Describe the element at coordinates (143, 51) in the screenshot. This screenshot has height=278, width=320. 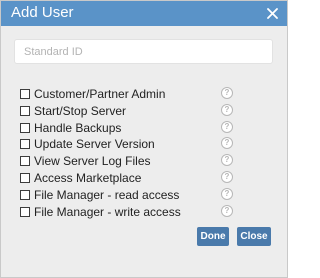
I see `standard-id-input` at that location.